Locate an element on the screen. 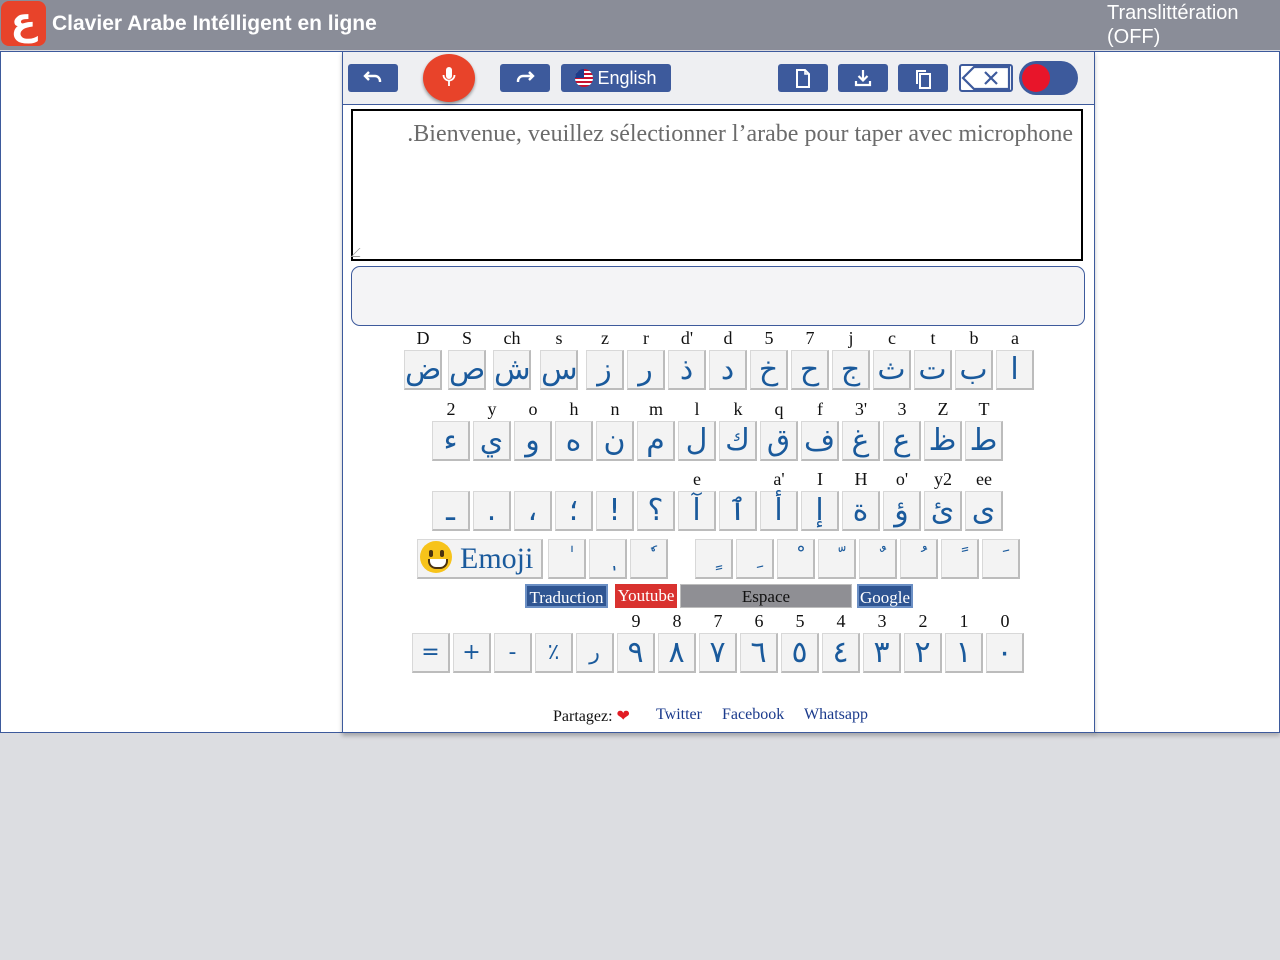 The height and width of the screenshot is (960, 1280). transliteration-state: (OFF) is located at coordinates (1134, 37).